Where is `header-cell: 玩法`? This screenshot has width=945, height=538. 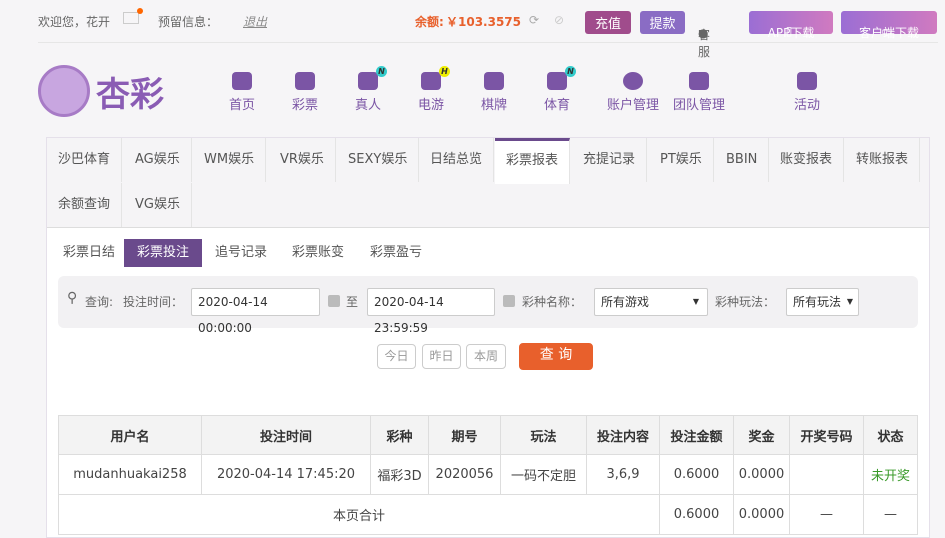
header-cell: 玩法 is located at coordinates (543, 435).